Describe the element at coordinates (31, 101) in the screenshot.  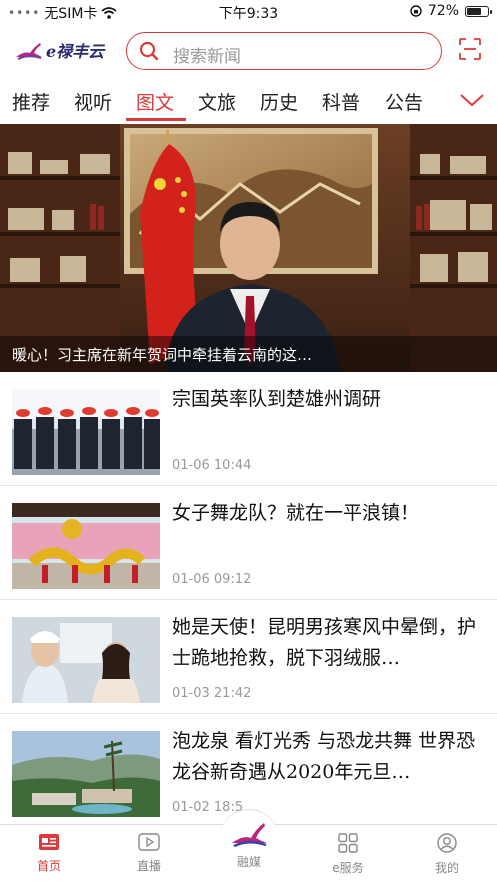
I see `tab-recommend: 推荐` at that location.